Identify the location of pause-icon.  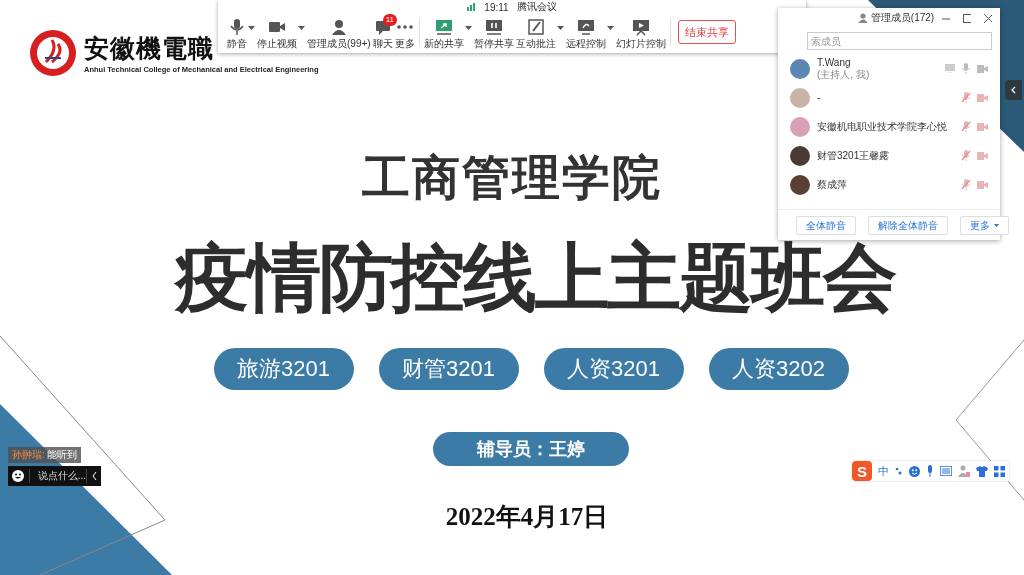
(493, 27).